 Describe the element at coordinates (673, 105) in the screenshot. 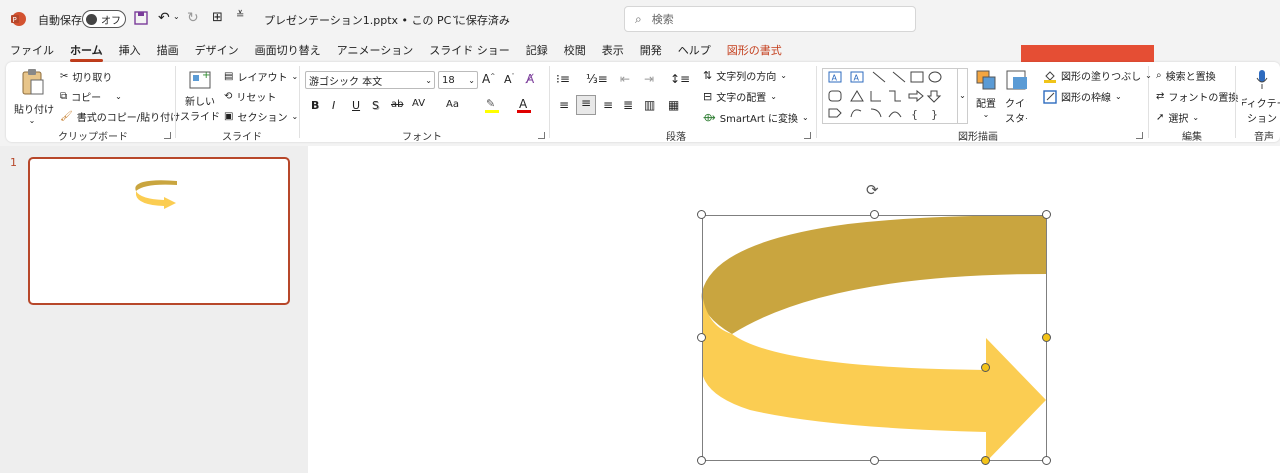

I see `distributed-icon: ▦` at that location.